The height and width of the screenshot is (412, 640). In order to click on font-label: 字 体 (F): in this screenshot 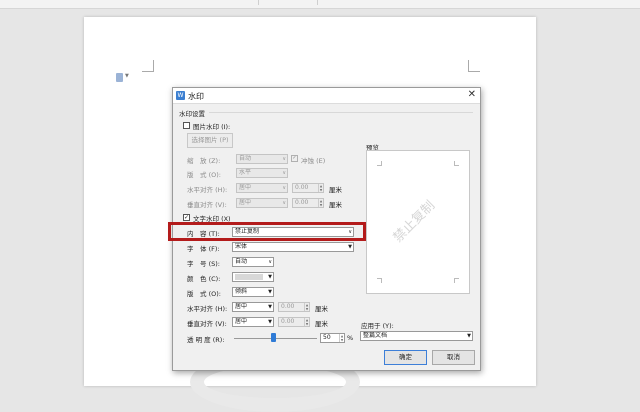, I will do `click(203, 249)`.